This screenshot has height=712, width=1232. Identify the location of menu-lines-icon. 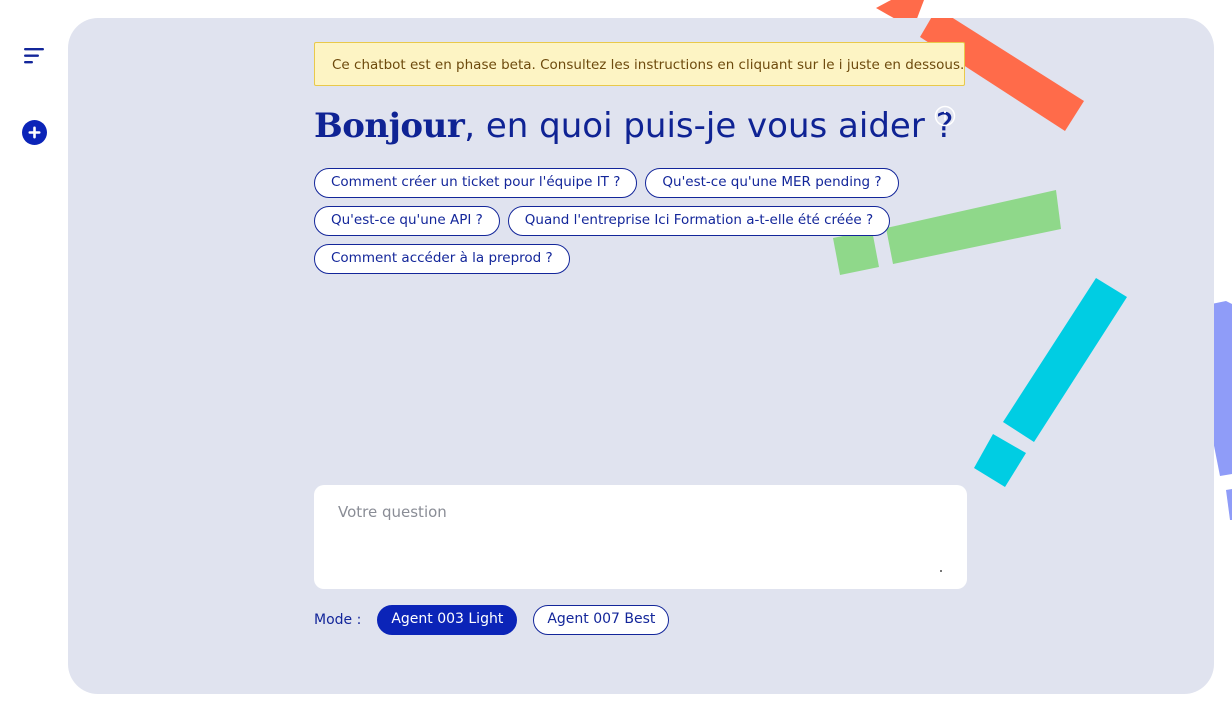
(34, 56).